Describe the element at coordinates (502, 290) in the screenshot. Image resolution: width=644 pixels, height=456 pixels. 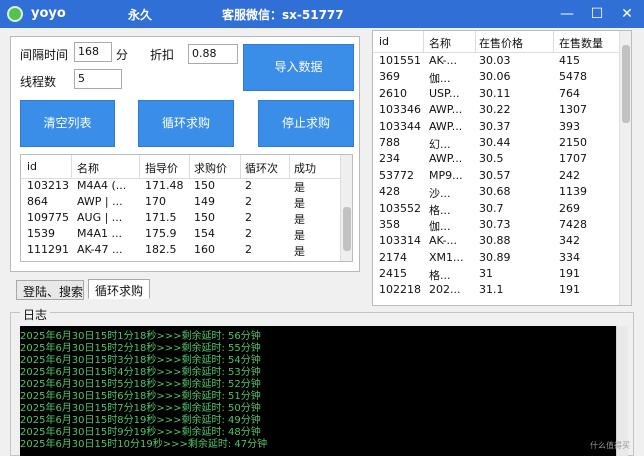
I see `table-row: 102218 202... 31.1 191` at that location.